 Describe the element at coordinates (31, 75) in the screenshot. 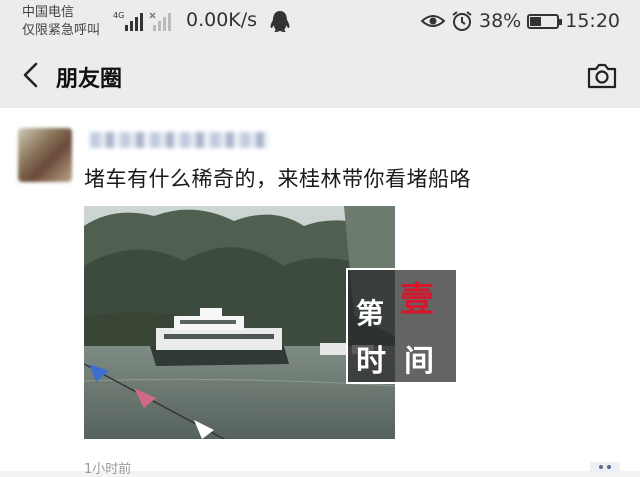

I see `chevron-left-icon` at that location.